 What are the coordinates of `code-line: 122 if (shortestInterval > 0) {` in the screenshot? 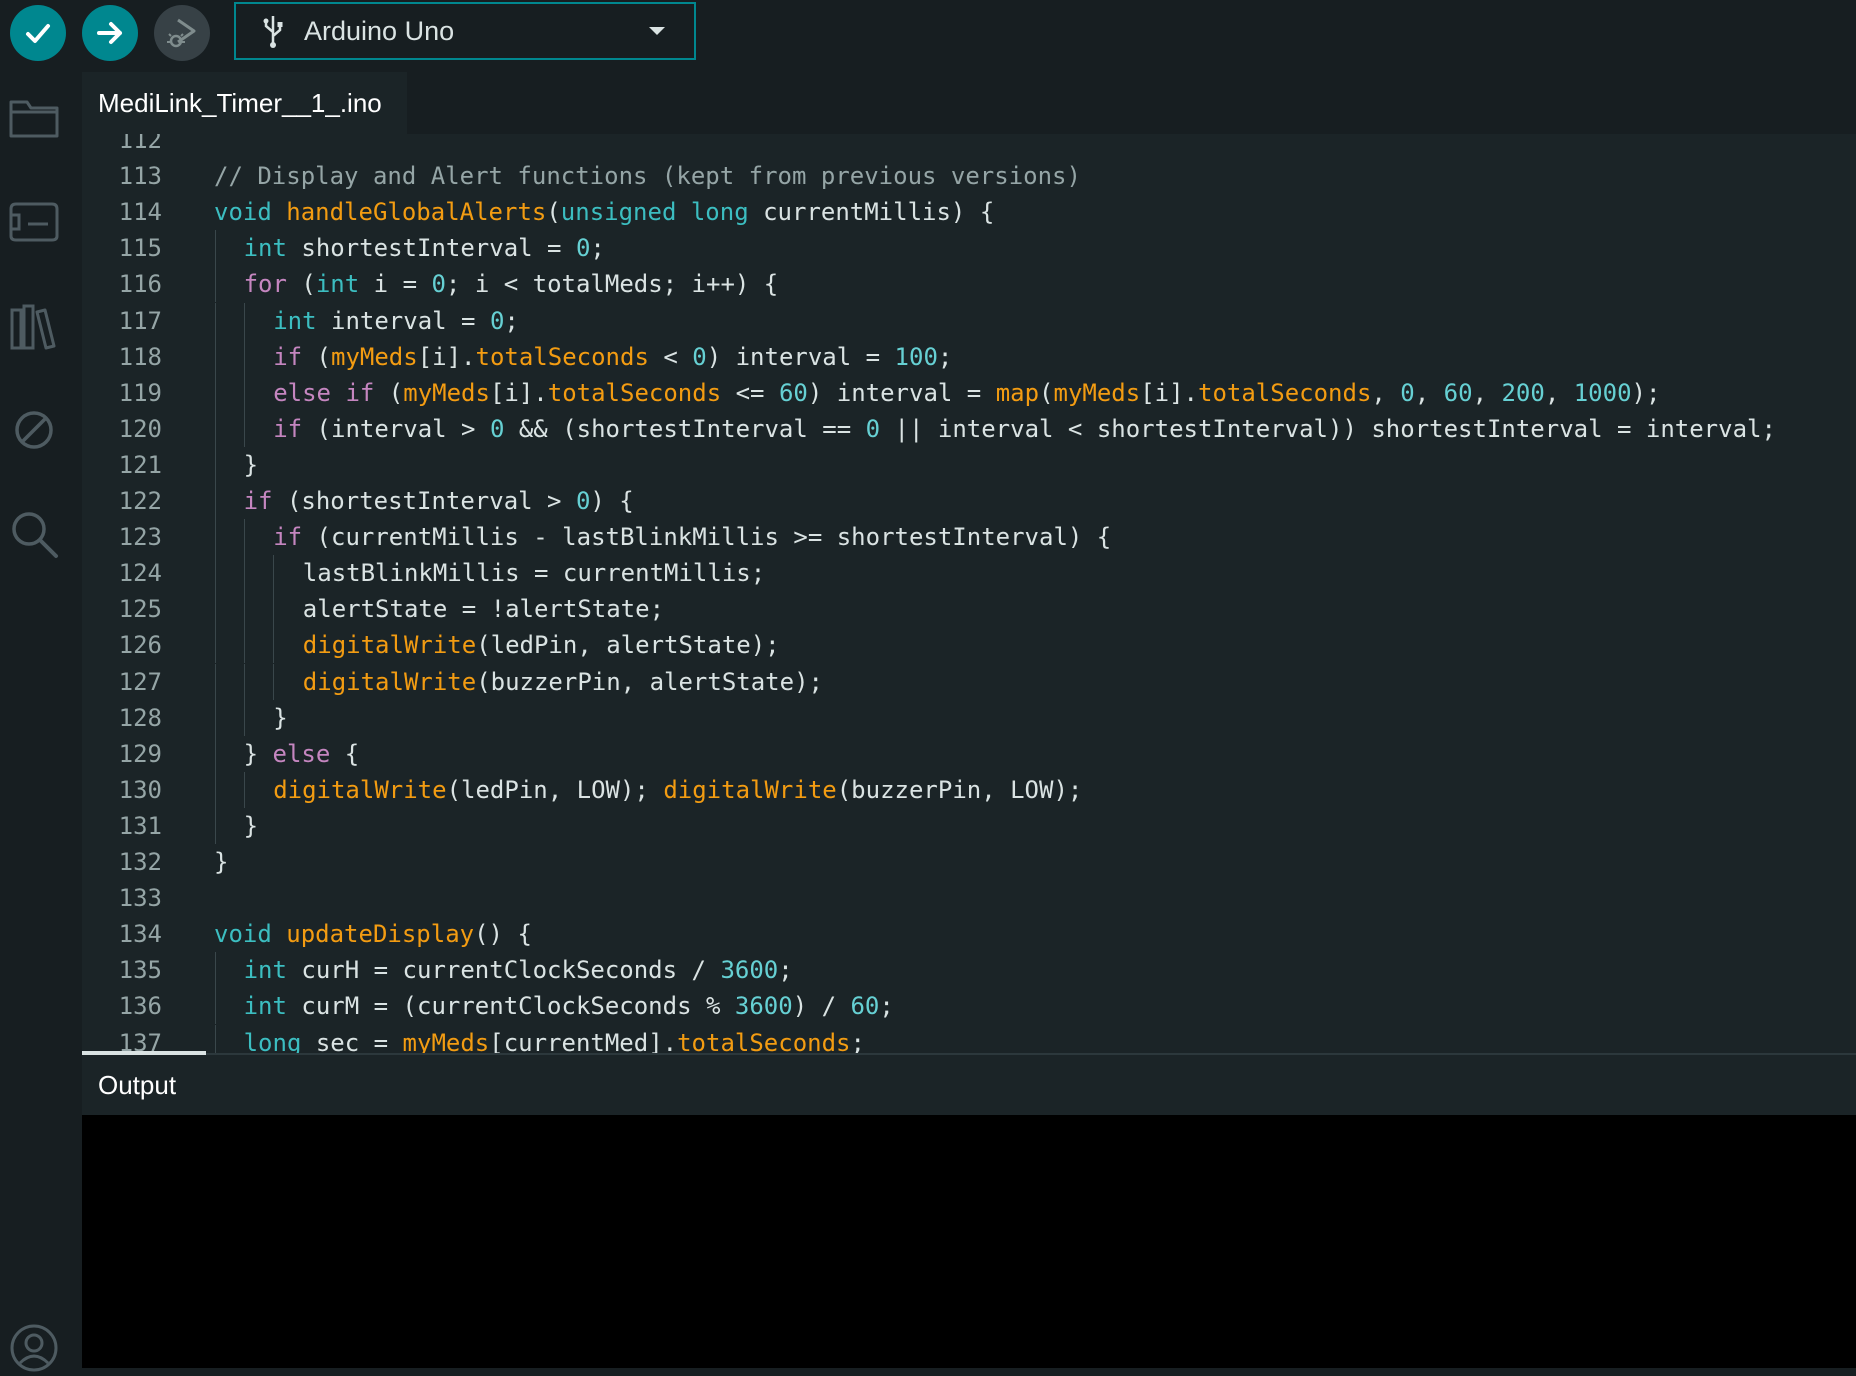 It's located at (969, 501).